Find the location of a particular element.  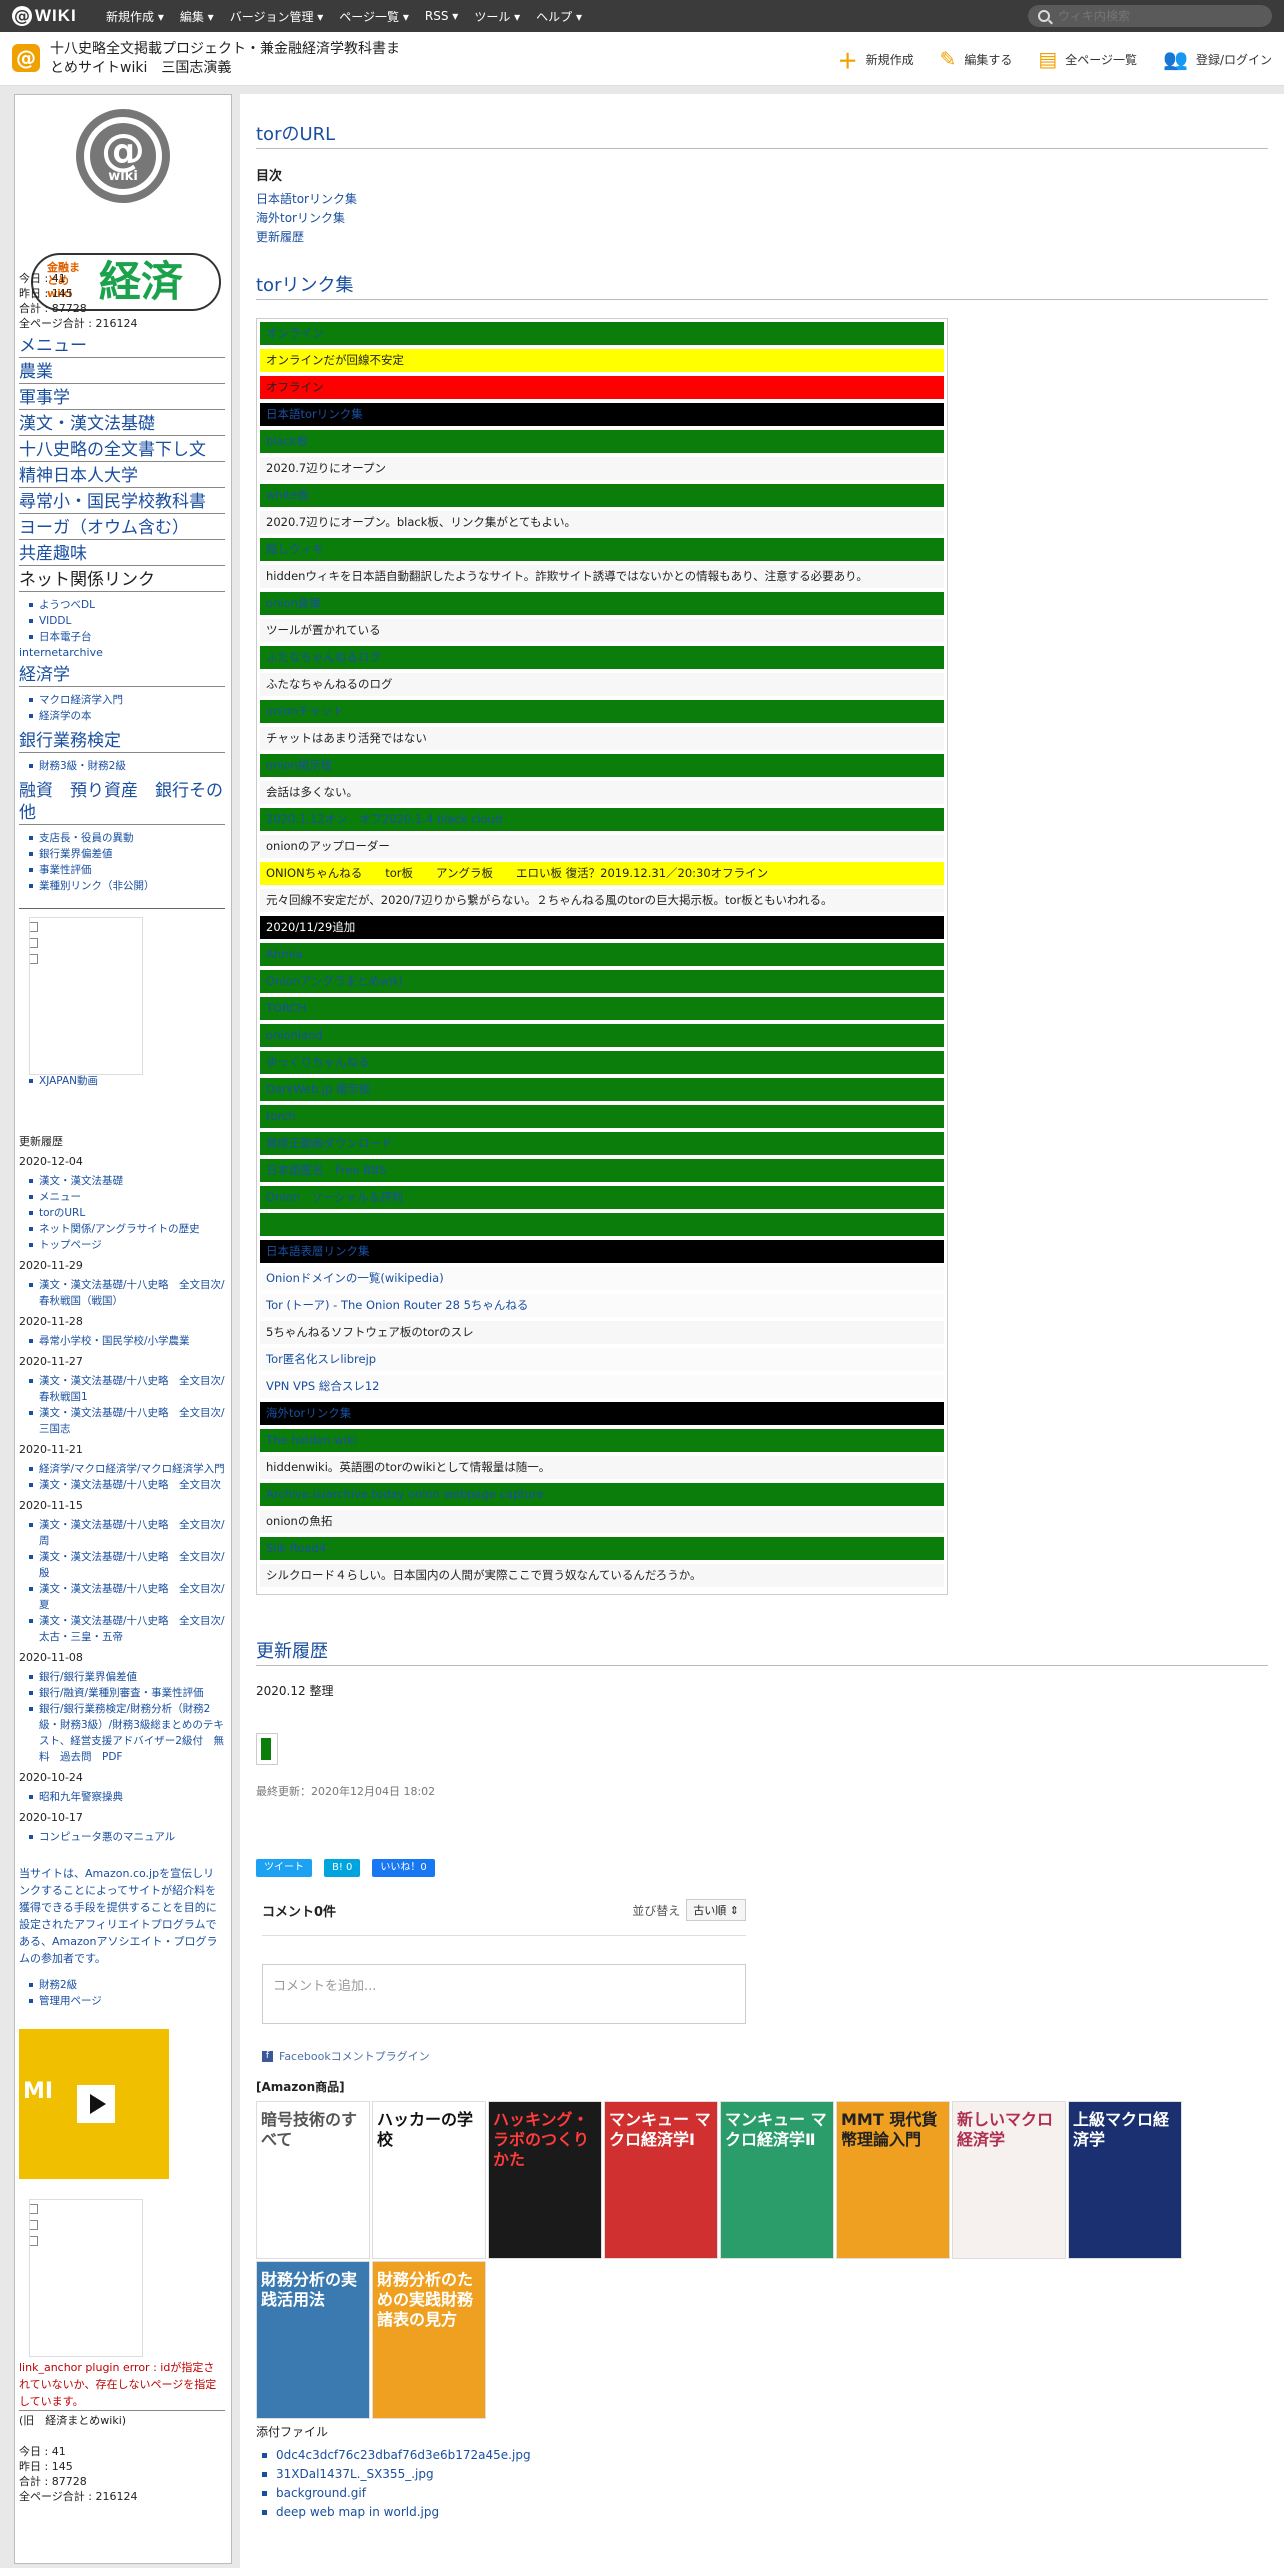

atwiki-logo: @ WIKI is located at coordinates (44, 16).